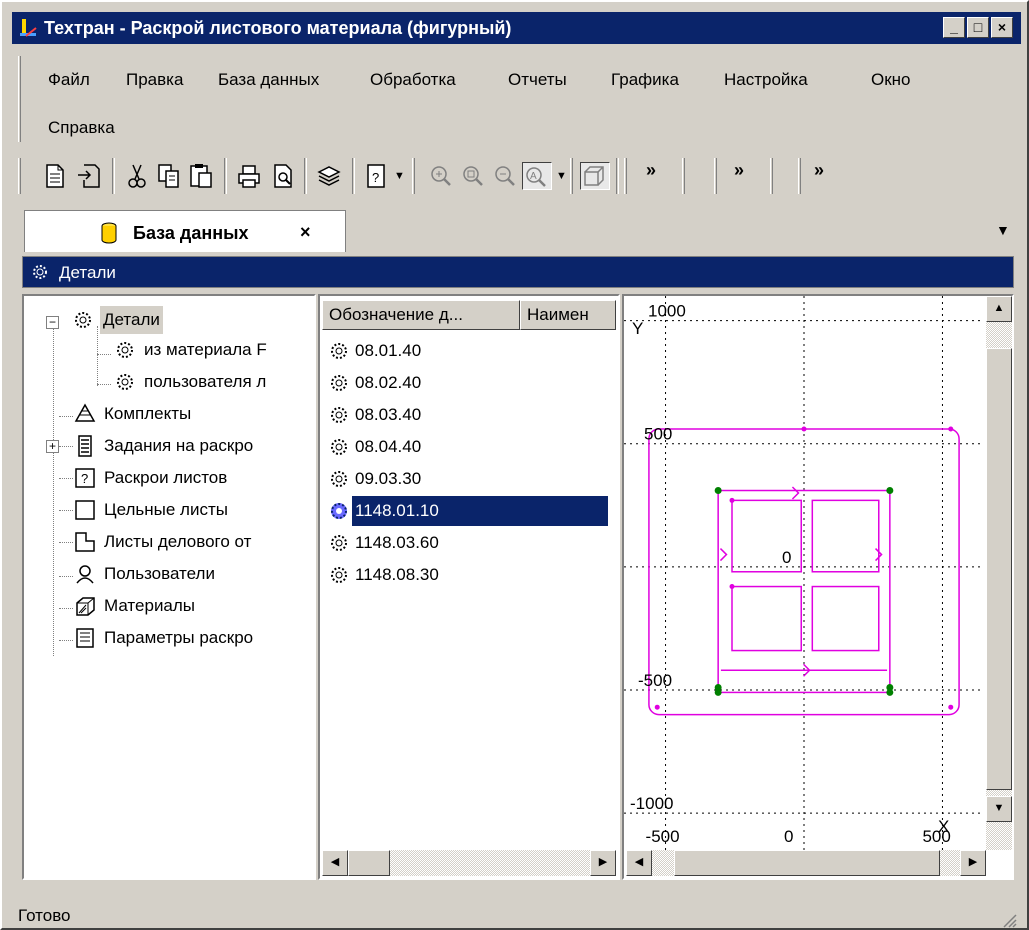 This screenshot has width=1029, height=930. Describe the element at coordinates (1009, 920) in the screenshot. I see `resize-grip-icon` at that location.